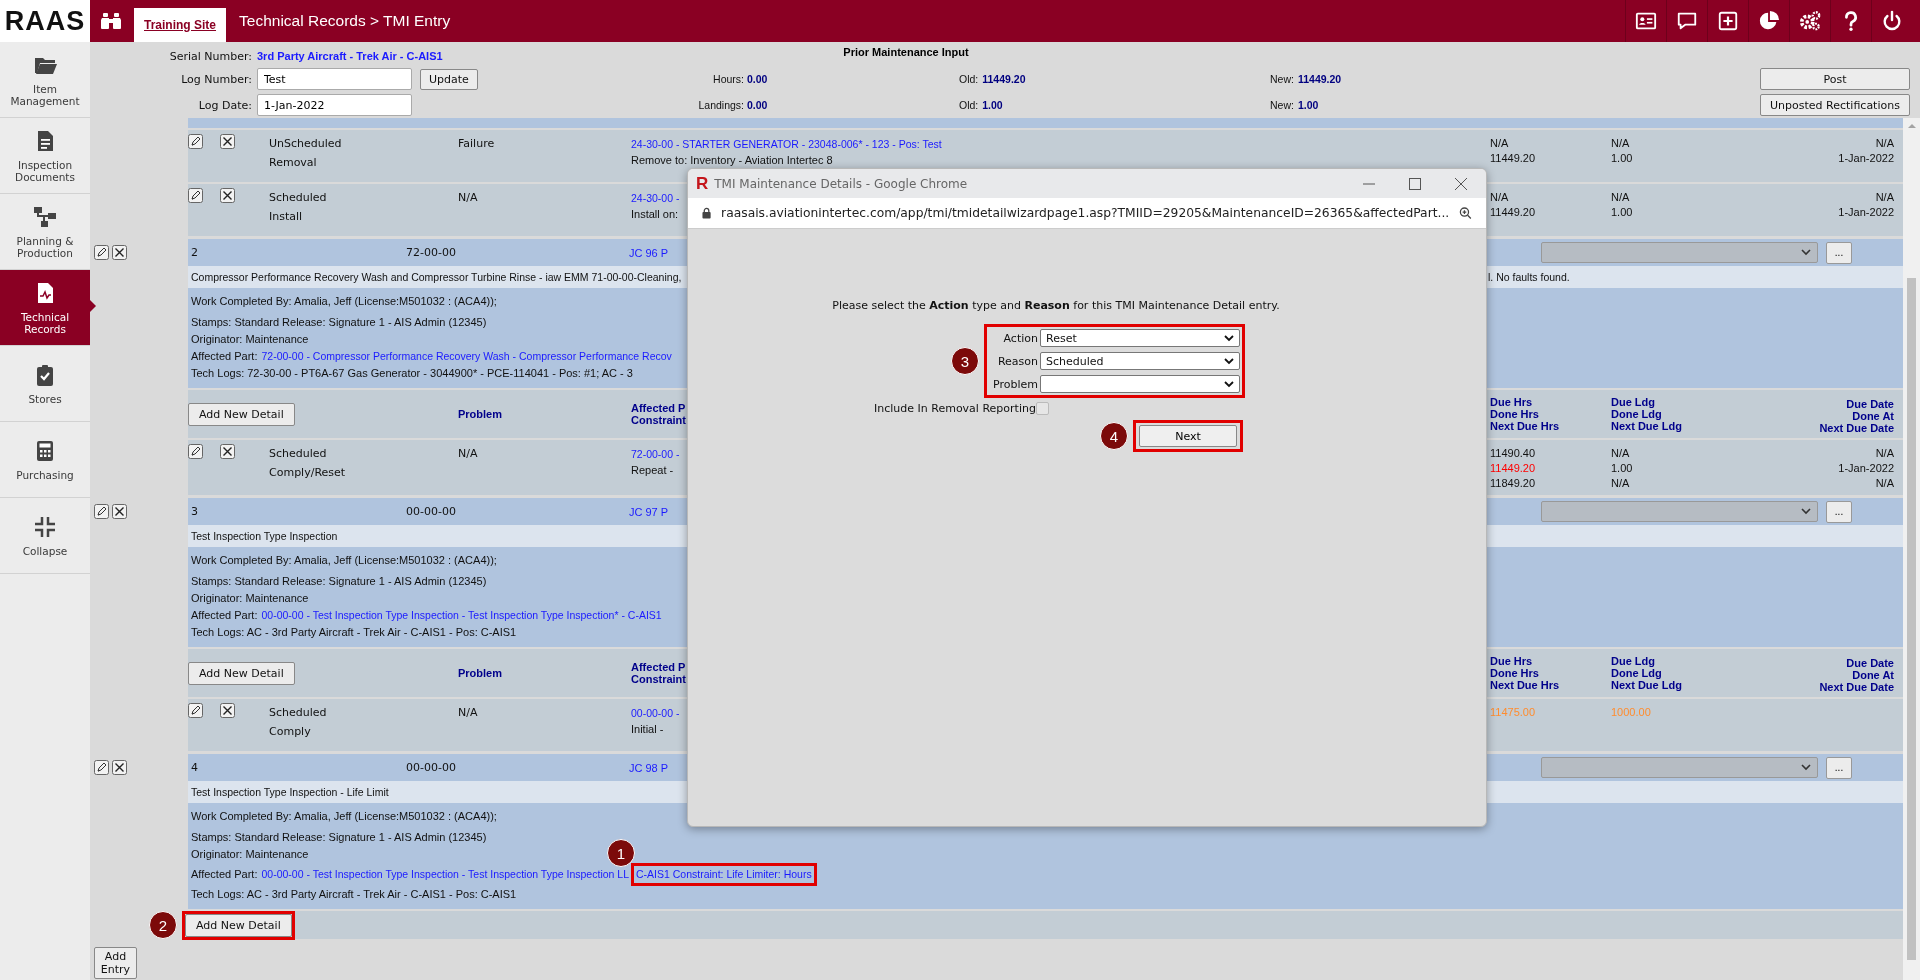 The image size is (1920, 980). I want to click on update-button: Update, so click(449, 79).